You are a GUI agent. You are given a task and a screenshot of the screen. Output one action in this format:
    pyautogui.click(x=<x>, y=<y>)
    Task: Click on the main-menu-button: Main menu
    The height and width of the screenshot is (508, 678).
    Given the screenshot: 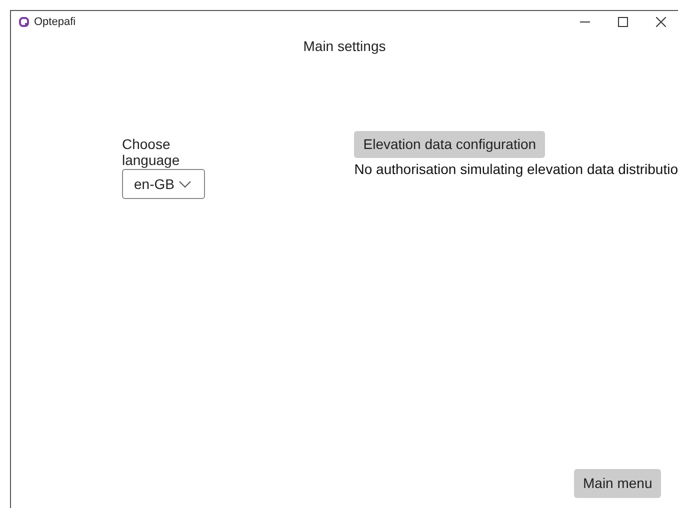 What is the action you would take?
    pyautogui.click(x=618, y=483)
    